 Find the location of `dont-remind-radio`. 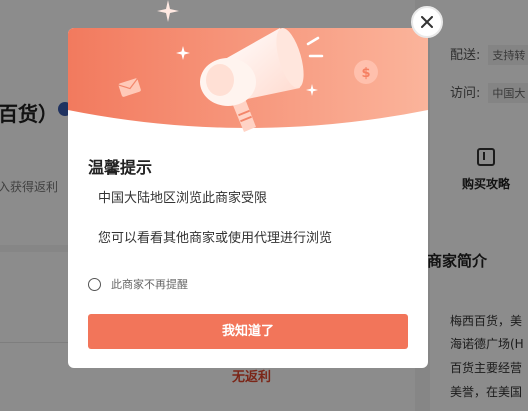

dont-remind-radio is located at coordinates (94, 284).